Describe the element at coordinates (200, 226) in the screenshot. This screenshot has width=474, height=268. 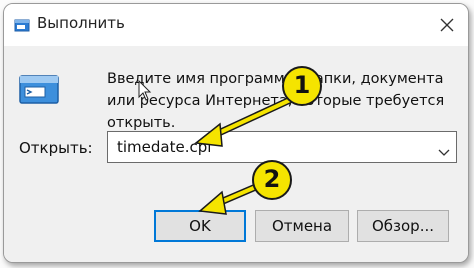
I see `ok-button: OK` at that location.